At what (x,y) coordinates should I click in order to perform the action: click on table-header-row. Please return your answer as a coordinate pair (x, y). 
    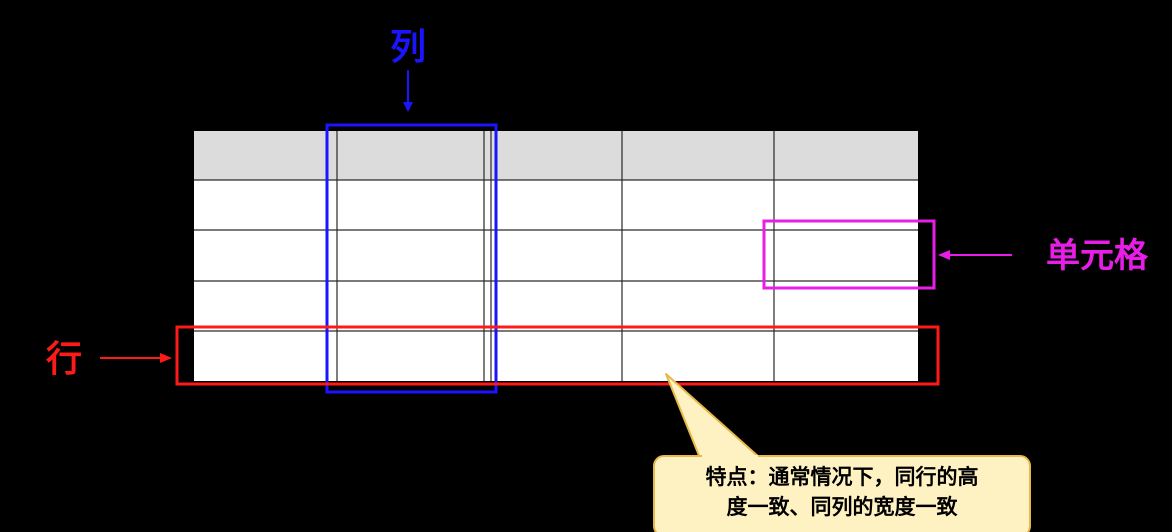
    Looking at the image, I should click on (556, 155).